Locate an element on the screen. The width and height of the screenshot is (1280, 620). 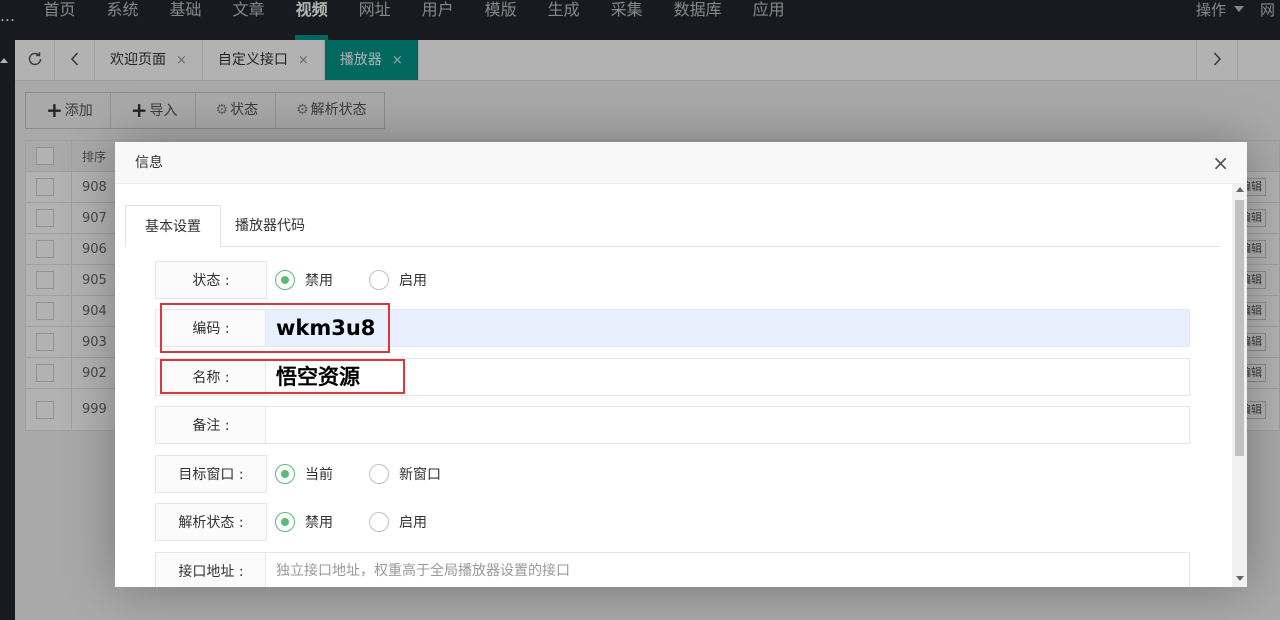
target-current-radio: 当前 is located at coordinates (304, 474).